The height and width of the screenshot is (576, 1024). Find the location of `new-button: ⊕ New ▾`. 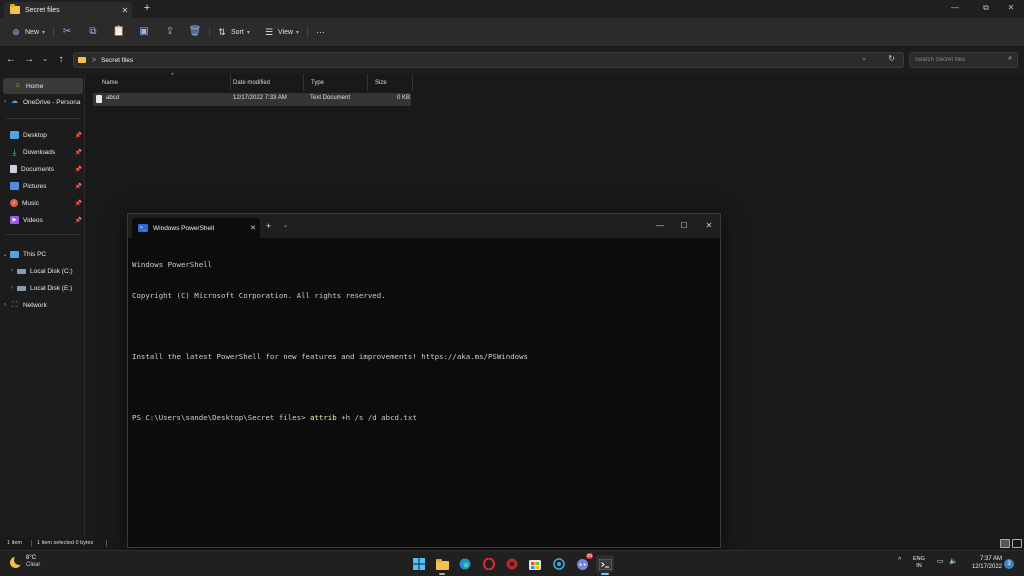

new-button: ⊕ New ▾ is located at coordinates (27, 32).